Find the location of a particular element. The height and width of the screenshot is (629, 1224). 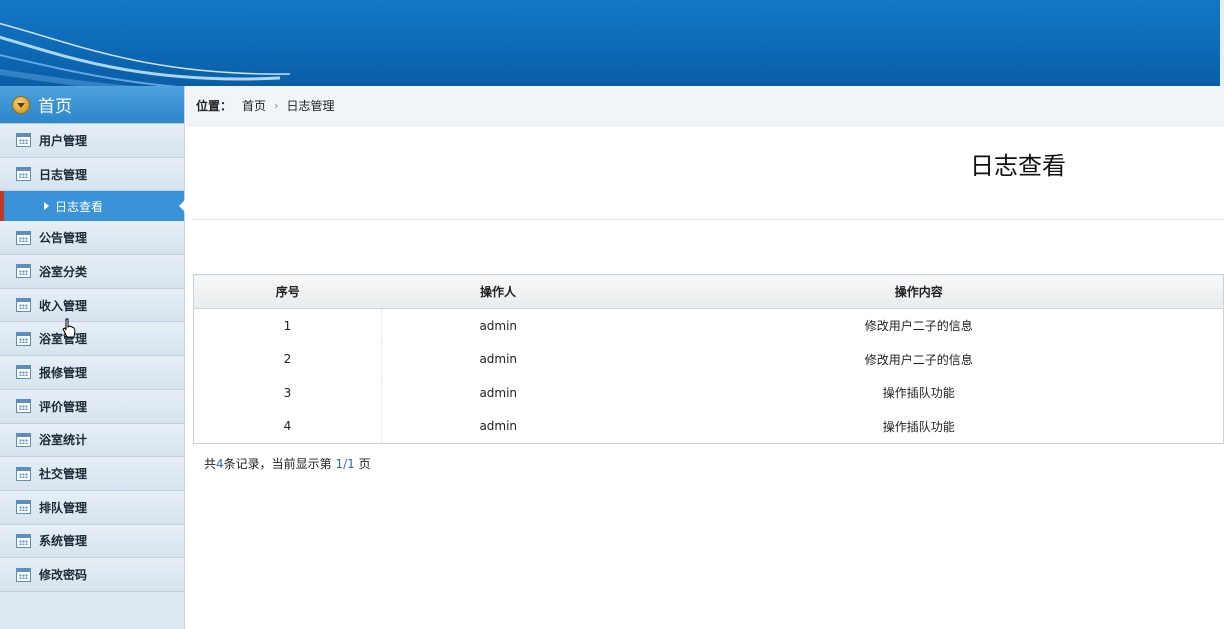

sidebar-item-label: 公告管理 is located at coordinates (63, 238).